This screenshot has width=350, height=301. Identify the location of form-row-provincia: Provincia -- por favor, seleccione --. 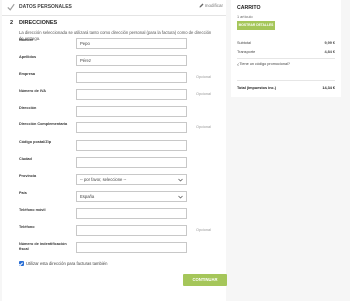
(119, 180).